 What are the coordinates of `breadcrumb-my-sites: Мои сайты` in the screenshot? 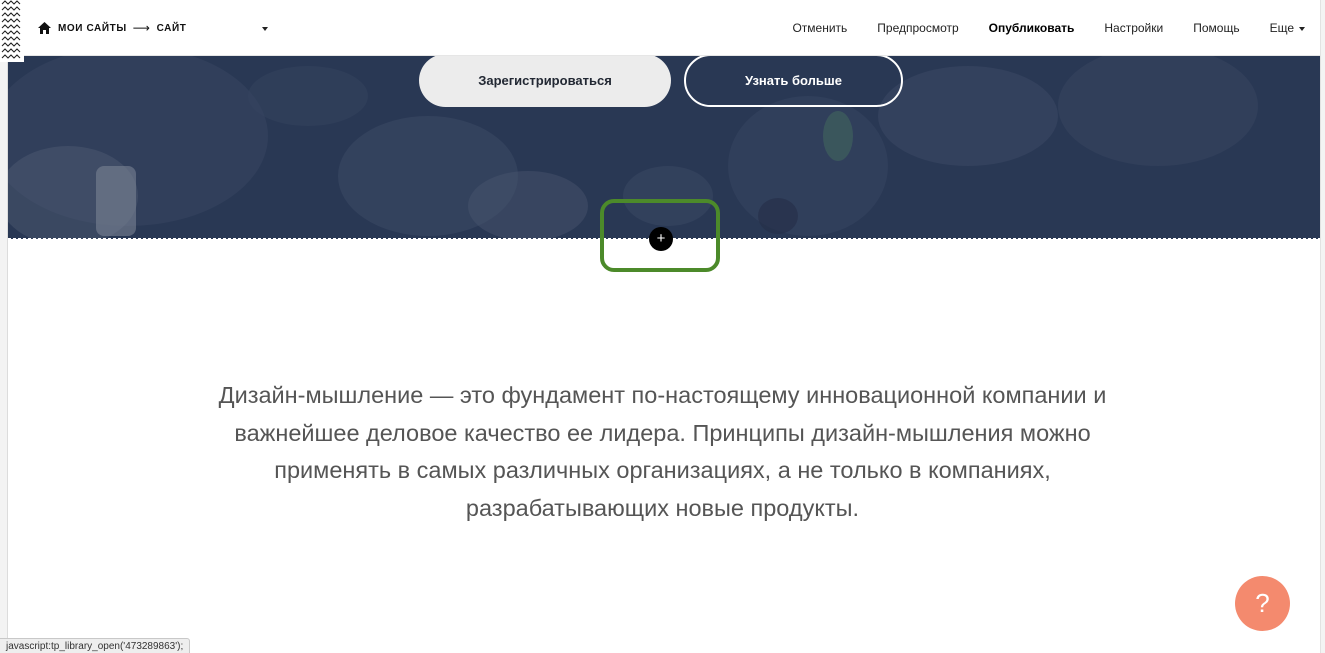 It's located at (92, 28).